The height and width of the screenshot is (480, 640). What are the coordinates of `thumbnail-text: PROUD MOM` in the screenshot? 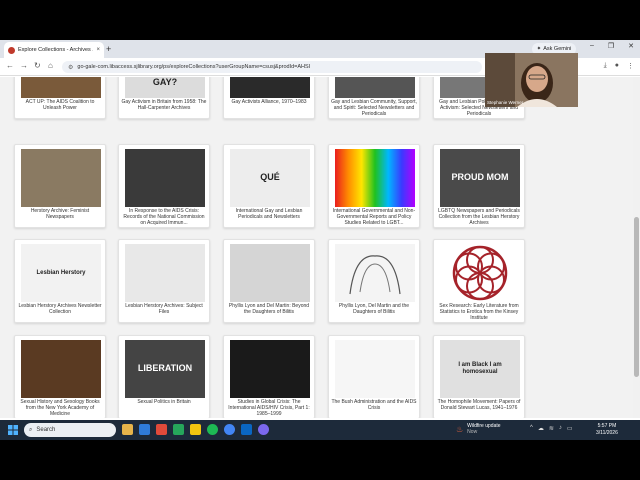 It's located at (480, 177).